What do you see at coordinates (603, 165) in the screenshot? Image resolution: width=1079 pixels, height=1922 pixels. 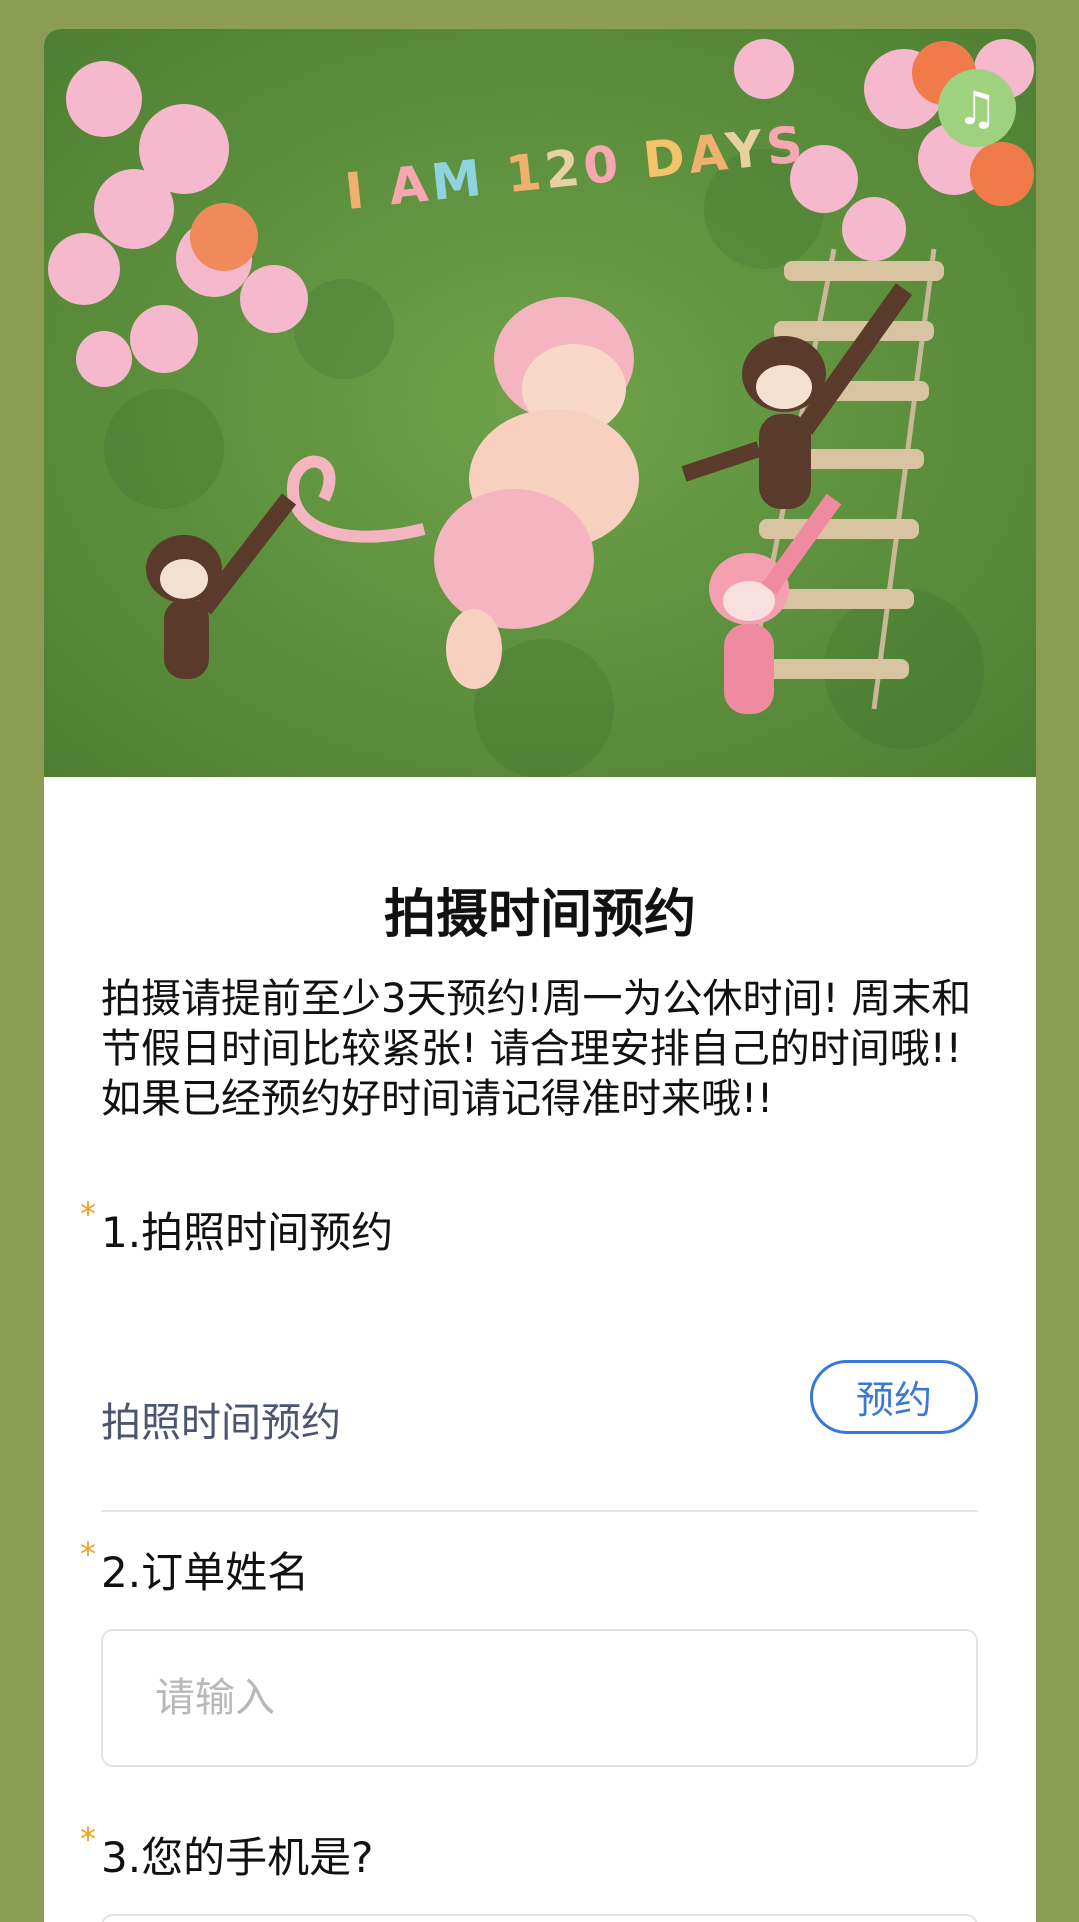 I see `caption-letter: 0` at bounding box center [603, 165].